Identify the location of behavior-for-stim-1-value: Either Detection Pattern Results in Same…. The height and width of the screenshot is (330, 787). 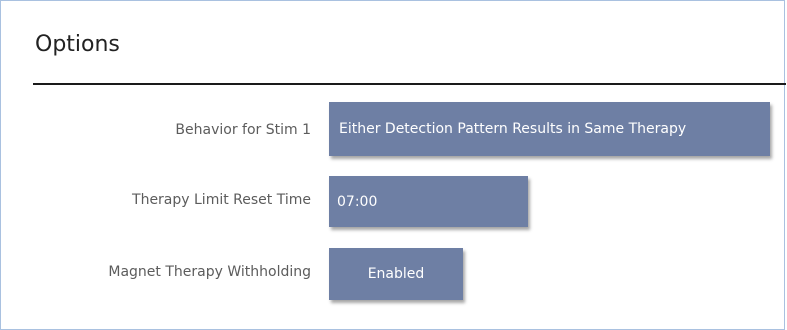
(513, 129).